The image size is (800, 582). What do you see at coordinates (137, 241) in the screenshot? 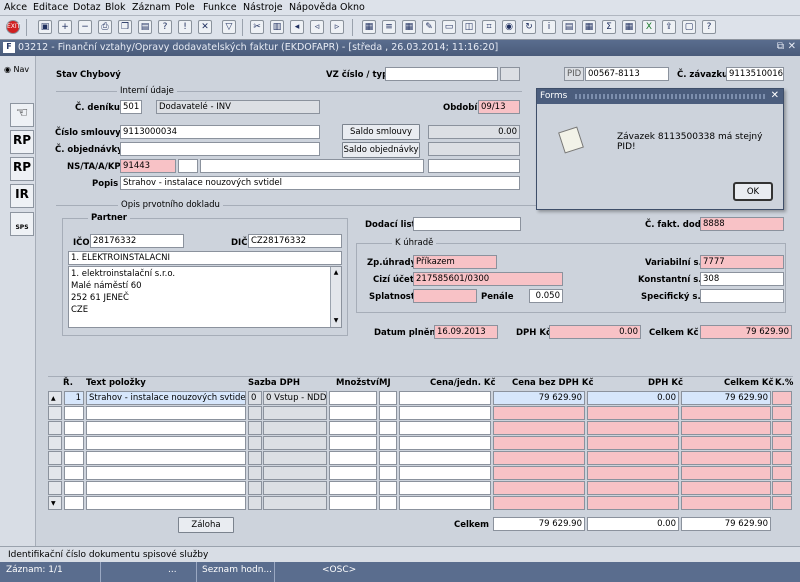
I see `ico-field: 28176332` at bounding box center [137, 241].